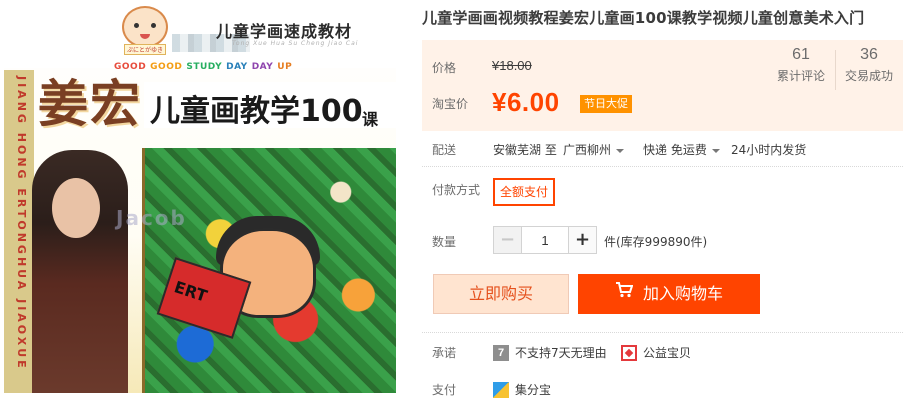  I want to click on original-price: ¥18.00, so click(512, 65).